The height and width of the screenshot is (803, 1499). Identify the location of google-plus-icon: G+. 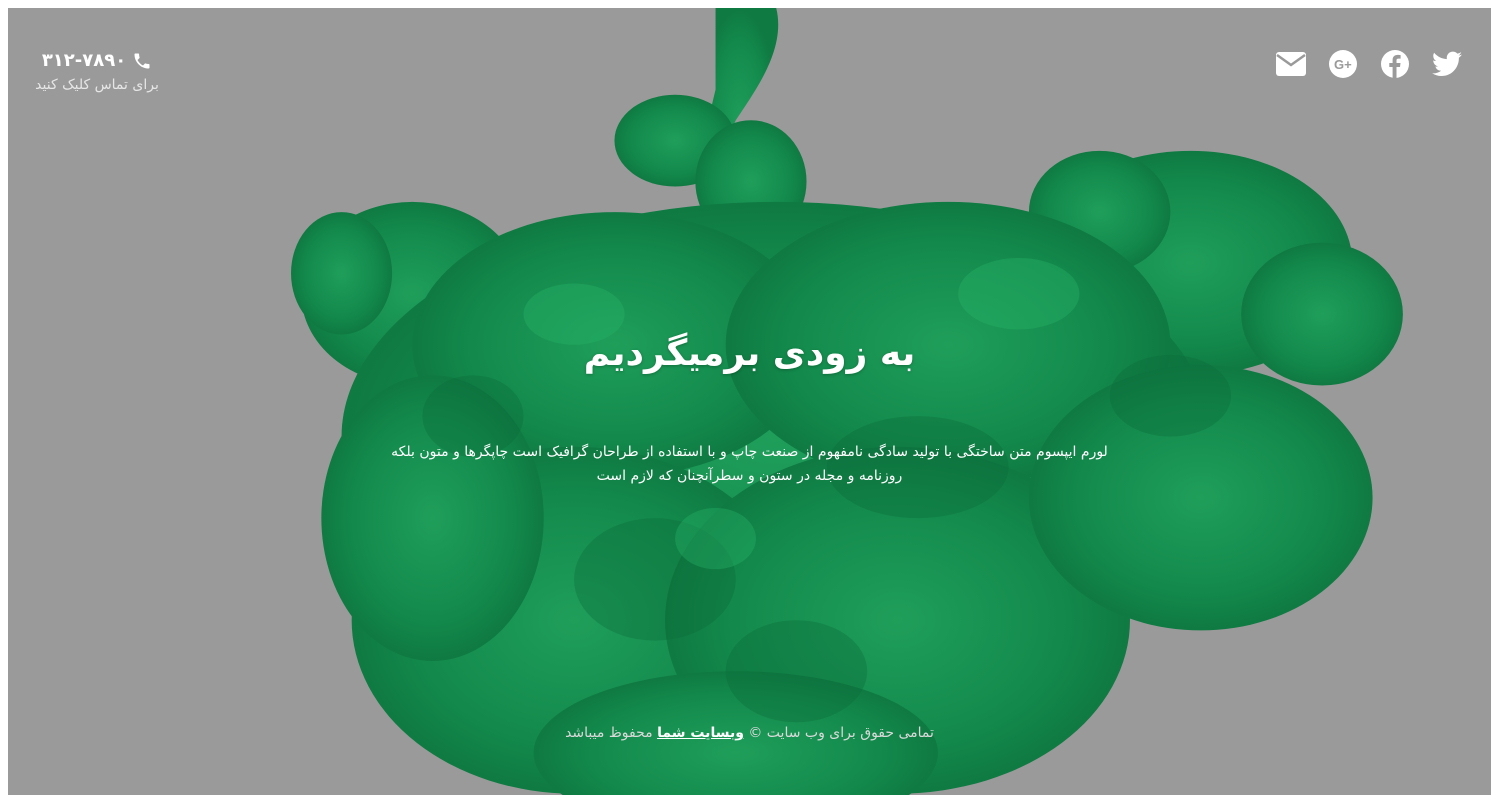
(1343, 64).